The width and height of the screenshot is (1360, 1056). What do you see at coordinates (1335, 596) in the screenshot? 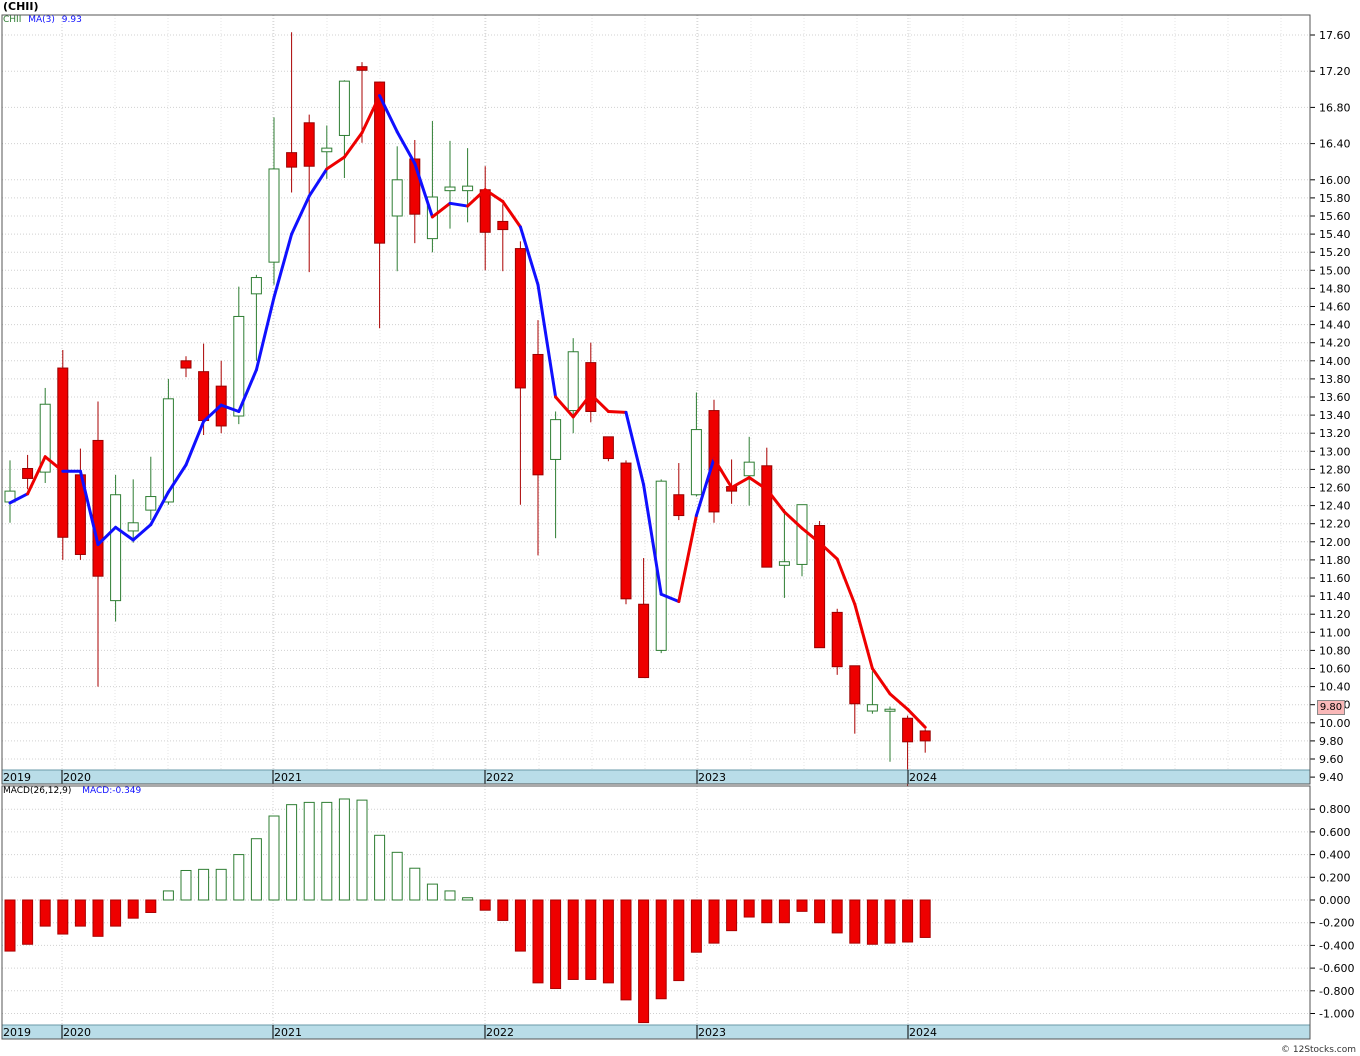
I see `price-tick-label: 11.40` at bounding box center [1335, 596].